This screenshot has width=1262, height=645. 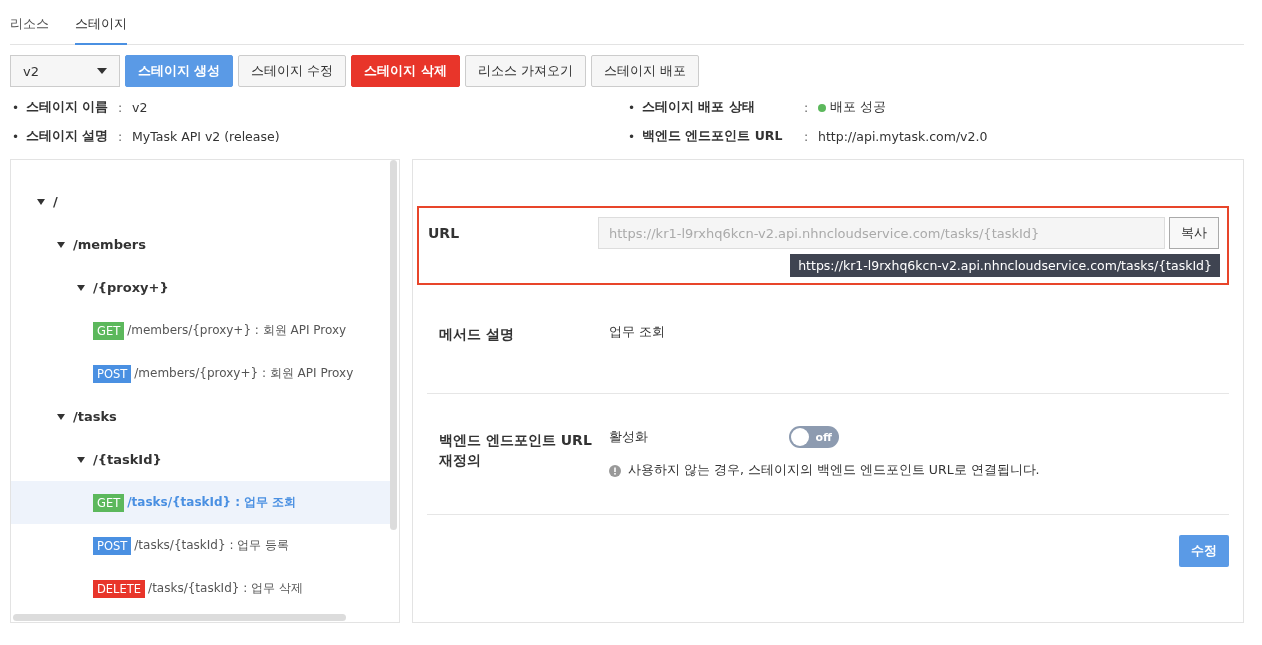 What do you see at coordinates (699, 107) in the screenshot?
I see `info-label: 스테이지 배포 상태` at bounding box center [699, 107].